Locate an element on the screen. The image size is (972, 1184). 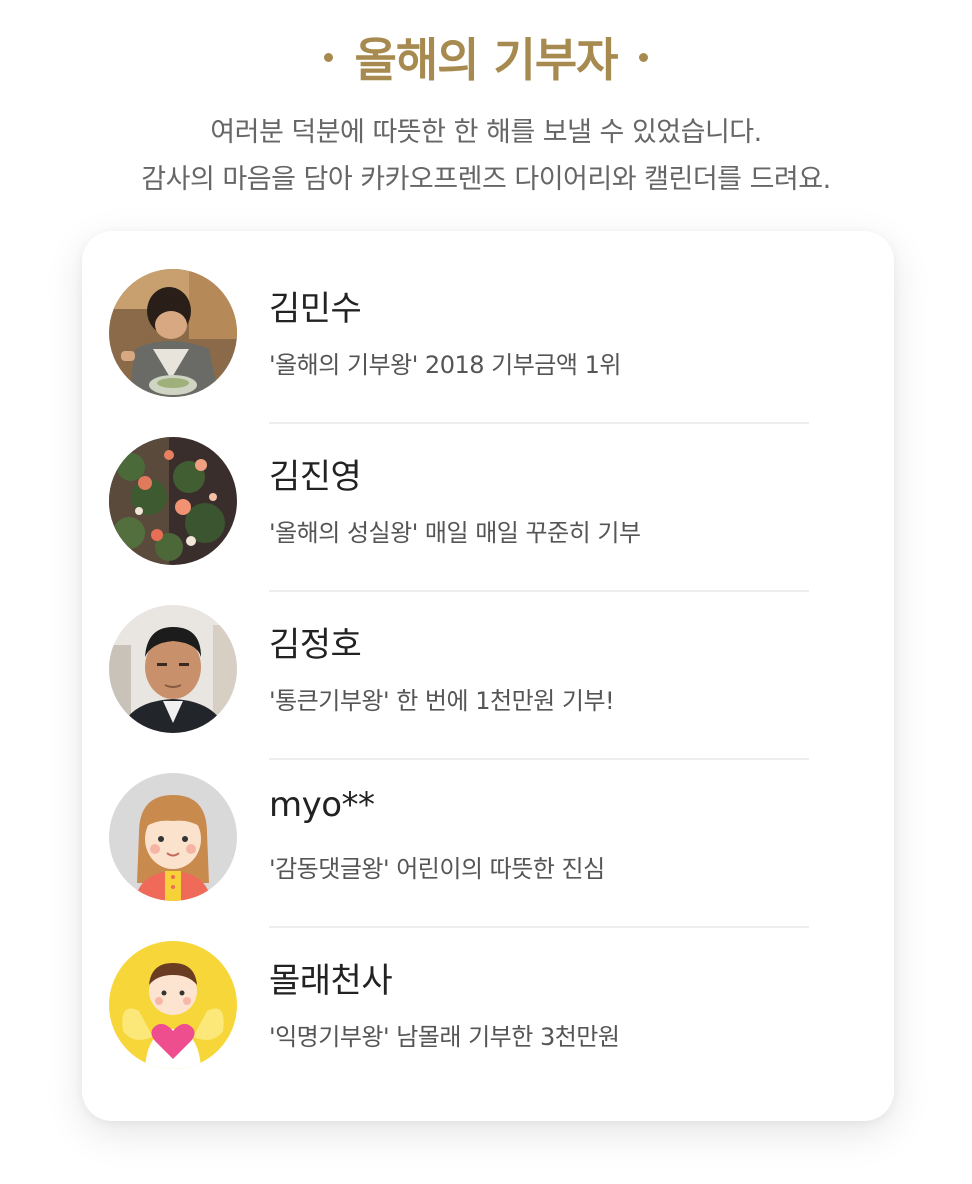
donor-description: '익명기부왕' 남몰래 기부한 3천만원 is located at coordinates (444, 1037).